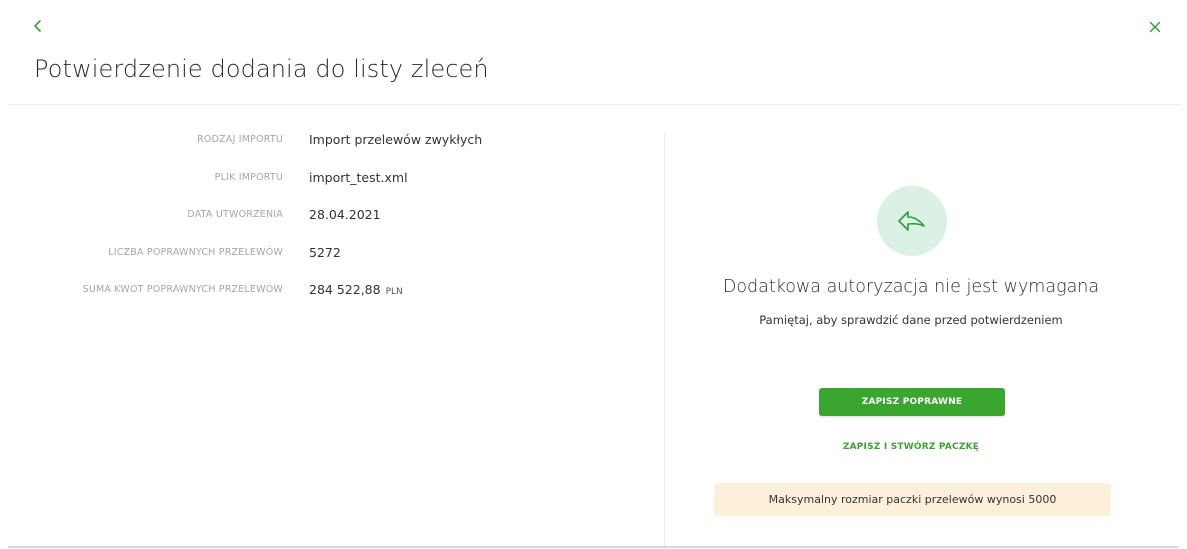 This screenshot has width=1187, height=549. I want to click on detail-label: SUMA KWOT POPRAWNYCH PRZELEWÓW, so click(182, 289).